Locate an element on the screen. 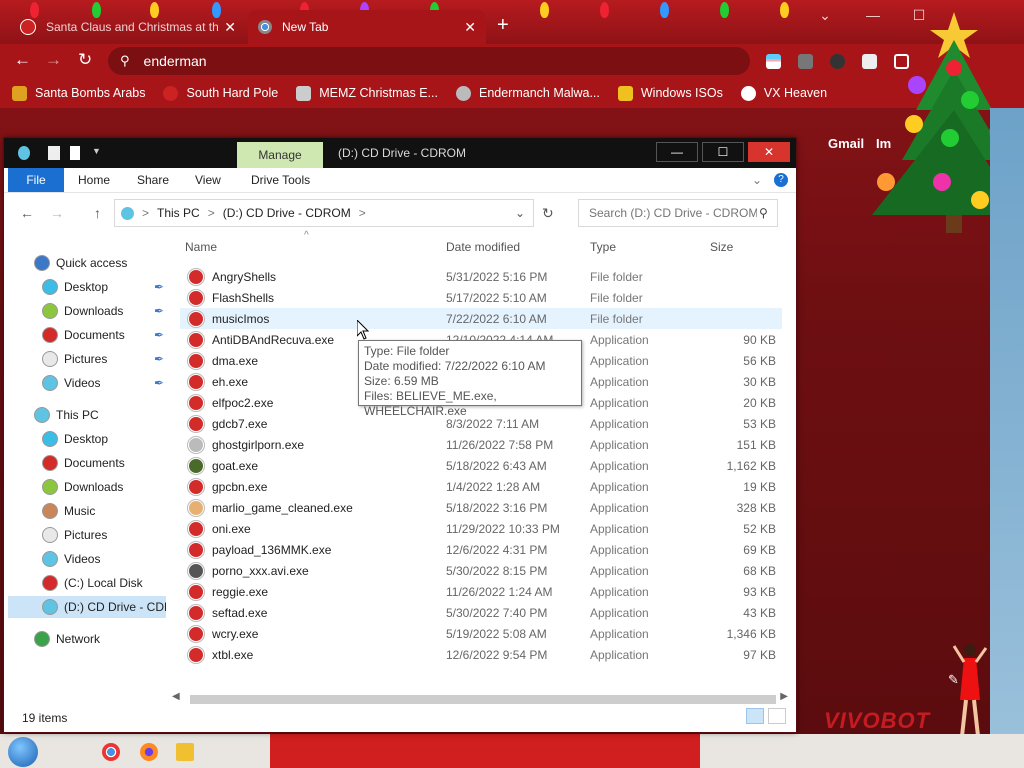 The image size is (1024, 768). sidebar-item-label: Desktop is located at coordinates (86, 287).